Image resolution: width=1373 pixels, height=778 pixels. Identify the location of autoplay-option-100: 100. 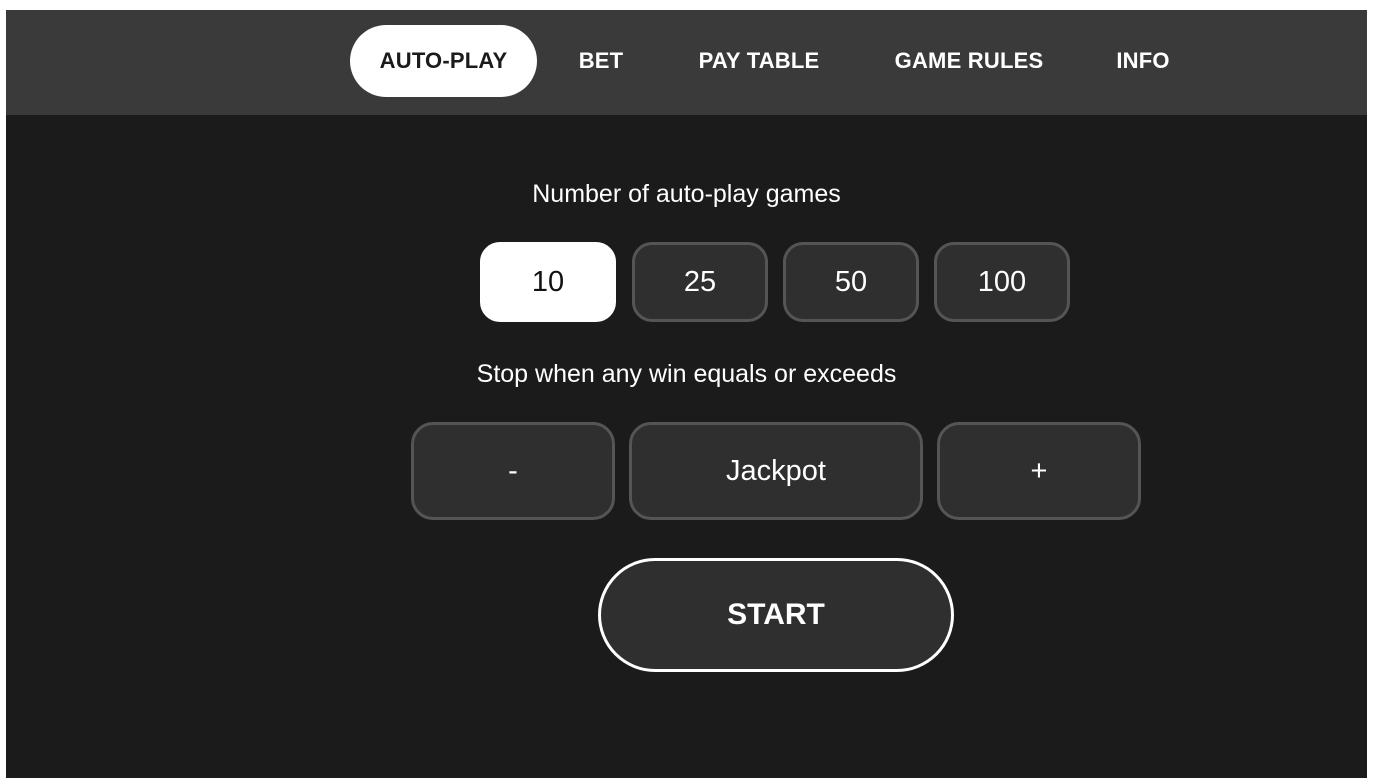
(1002, 282).